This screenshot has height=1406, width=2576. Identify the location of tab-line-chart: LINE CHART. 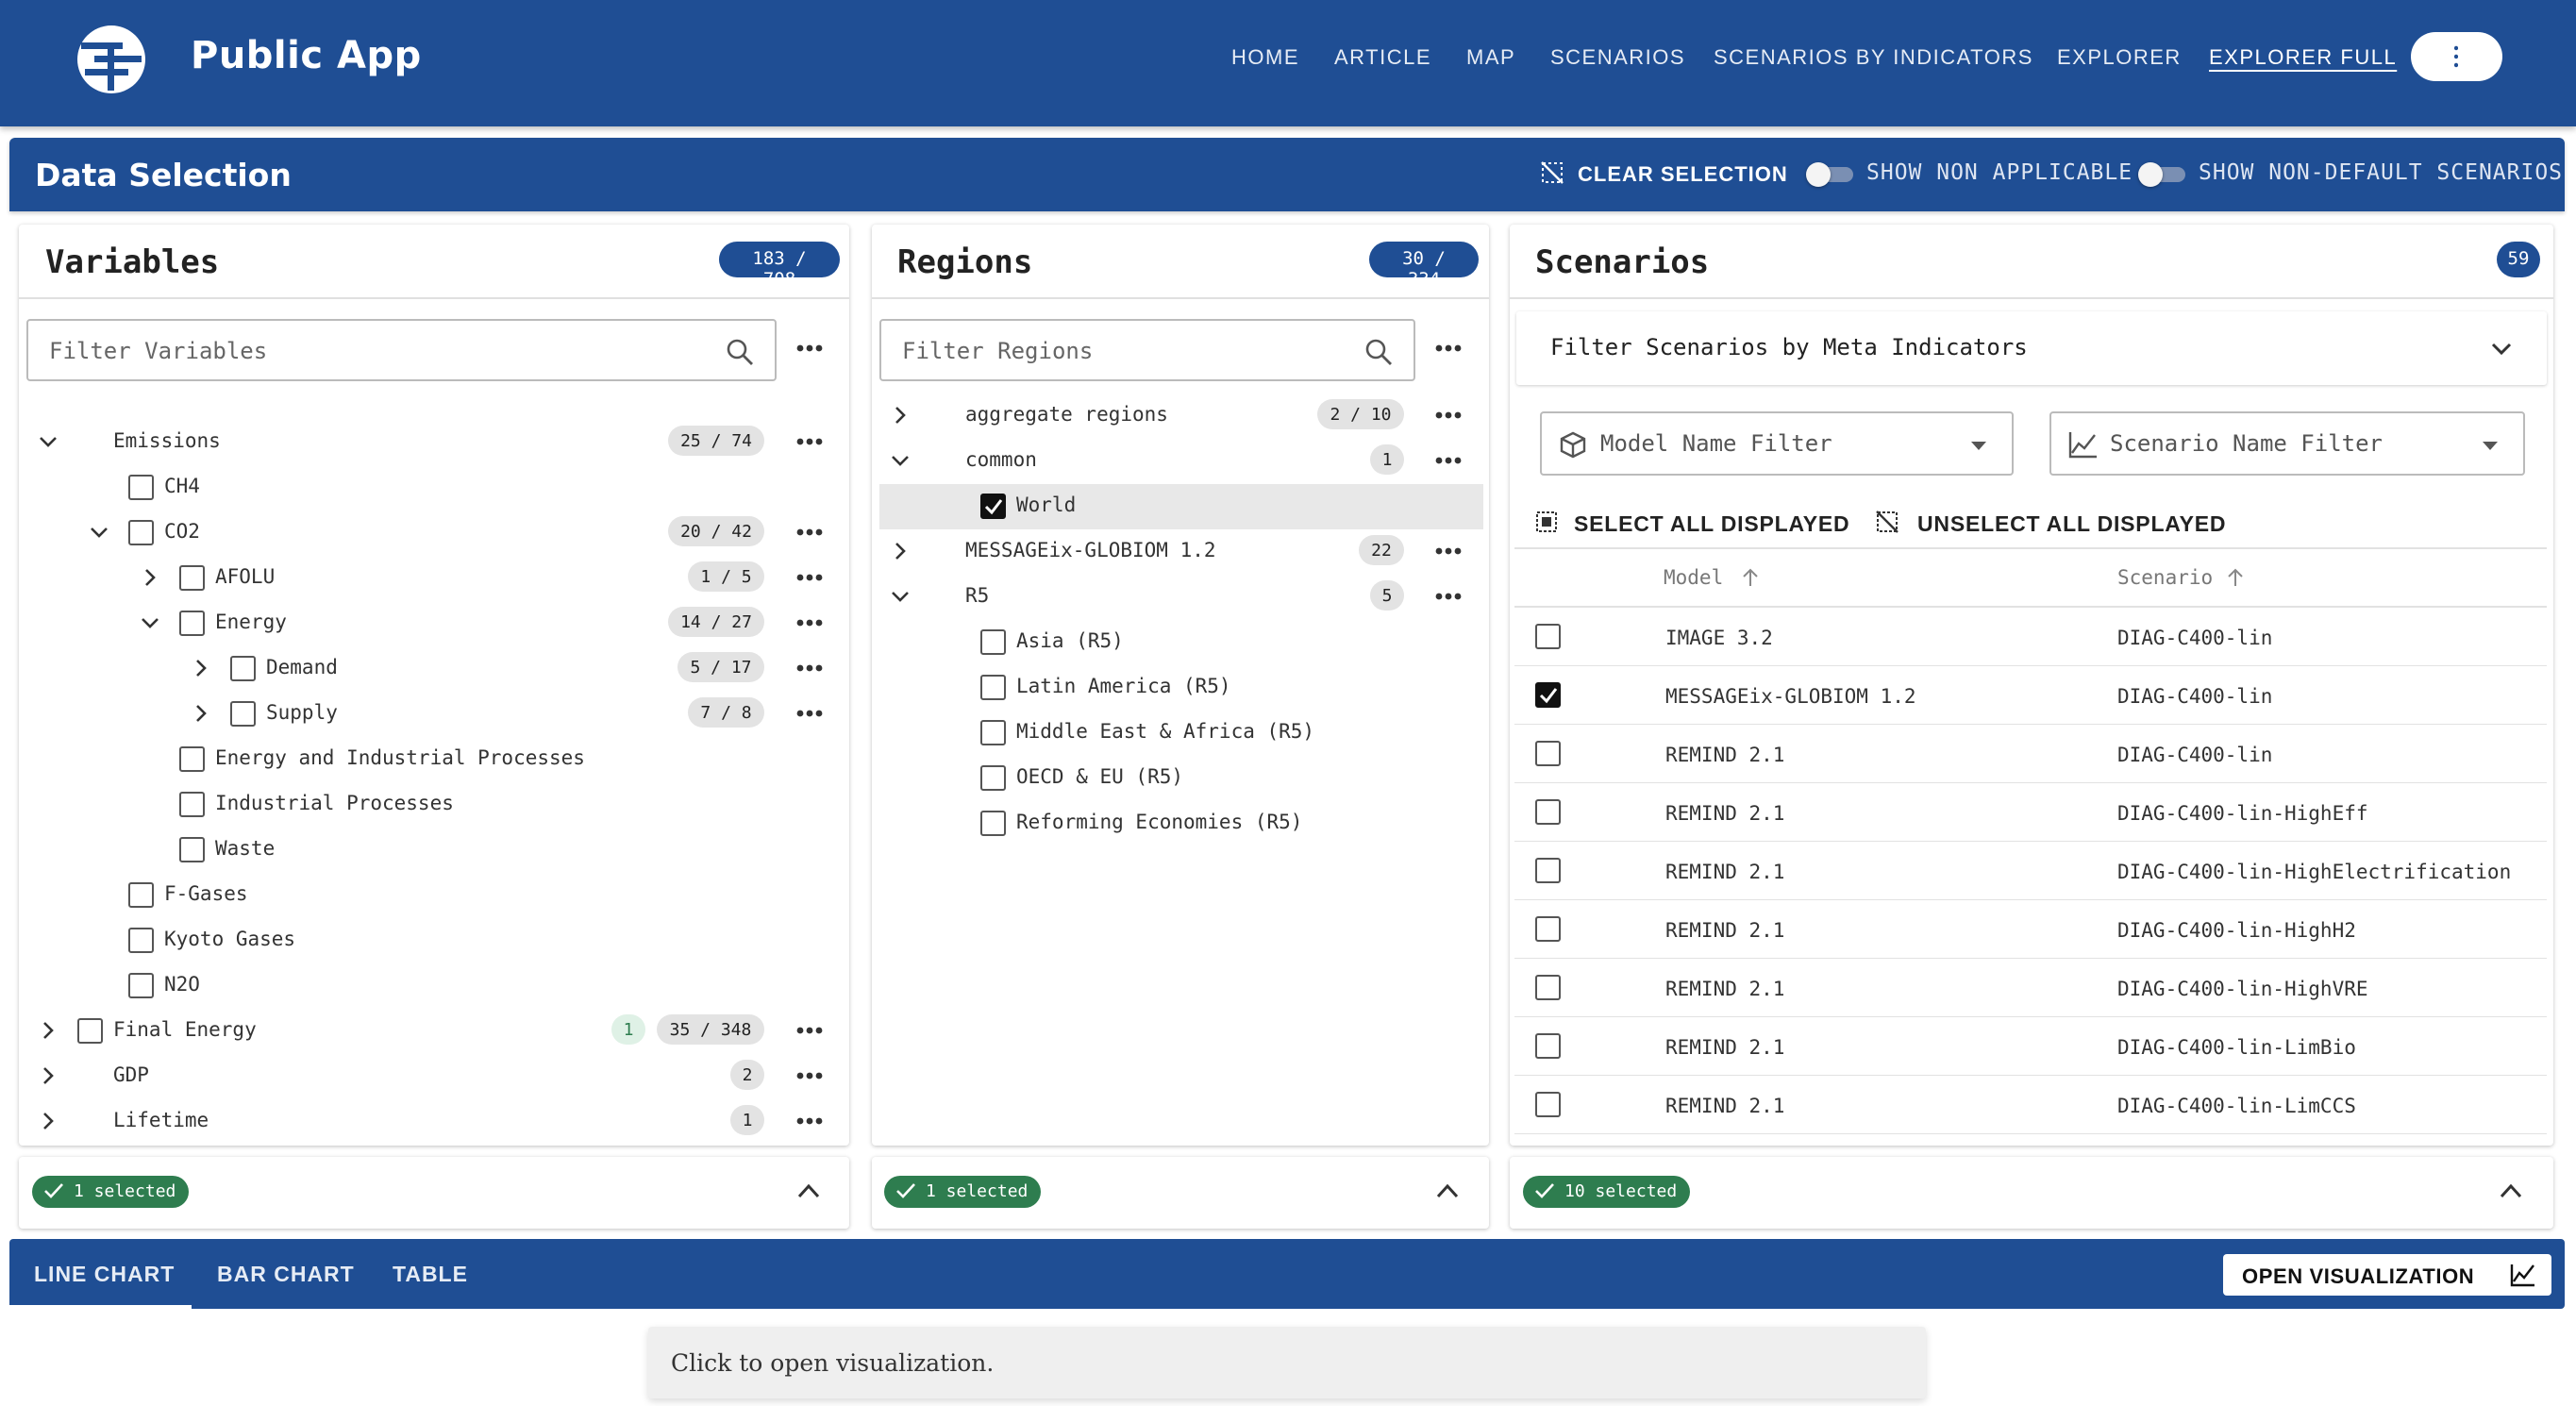
(104, 1274).